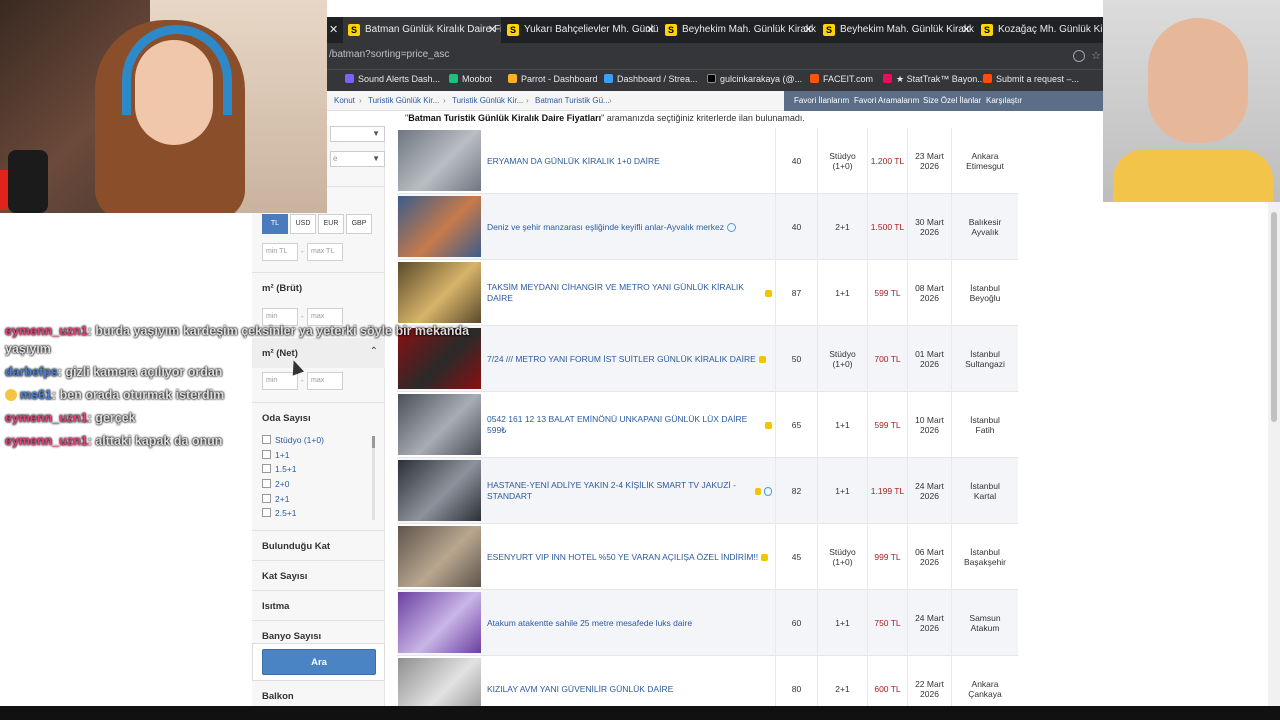  What do you see at coordinates (319, 662) in the screenshot?
I see `search-button: Ara` at bounding box center [319, 662].